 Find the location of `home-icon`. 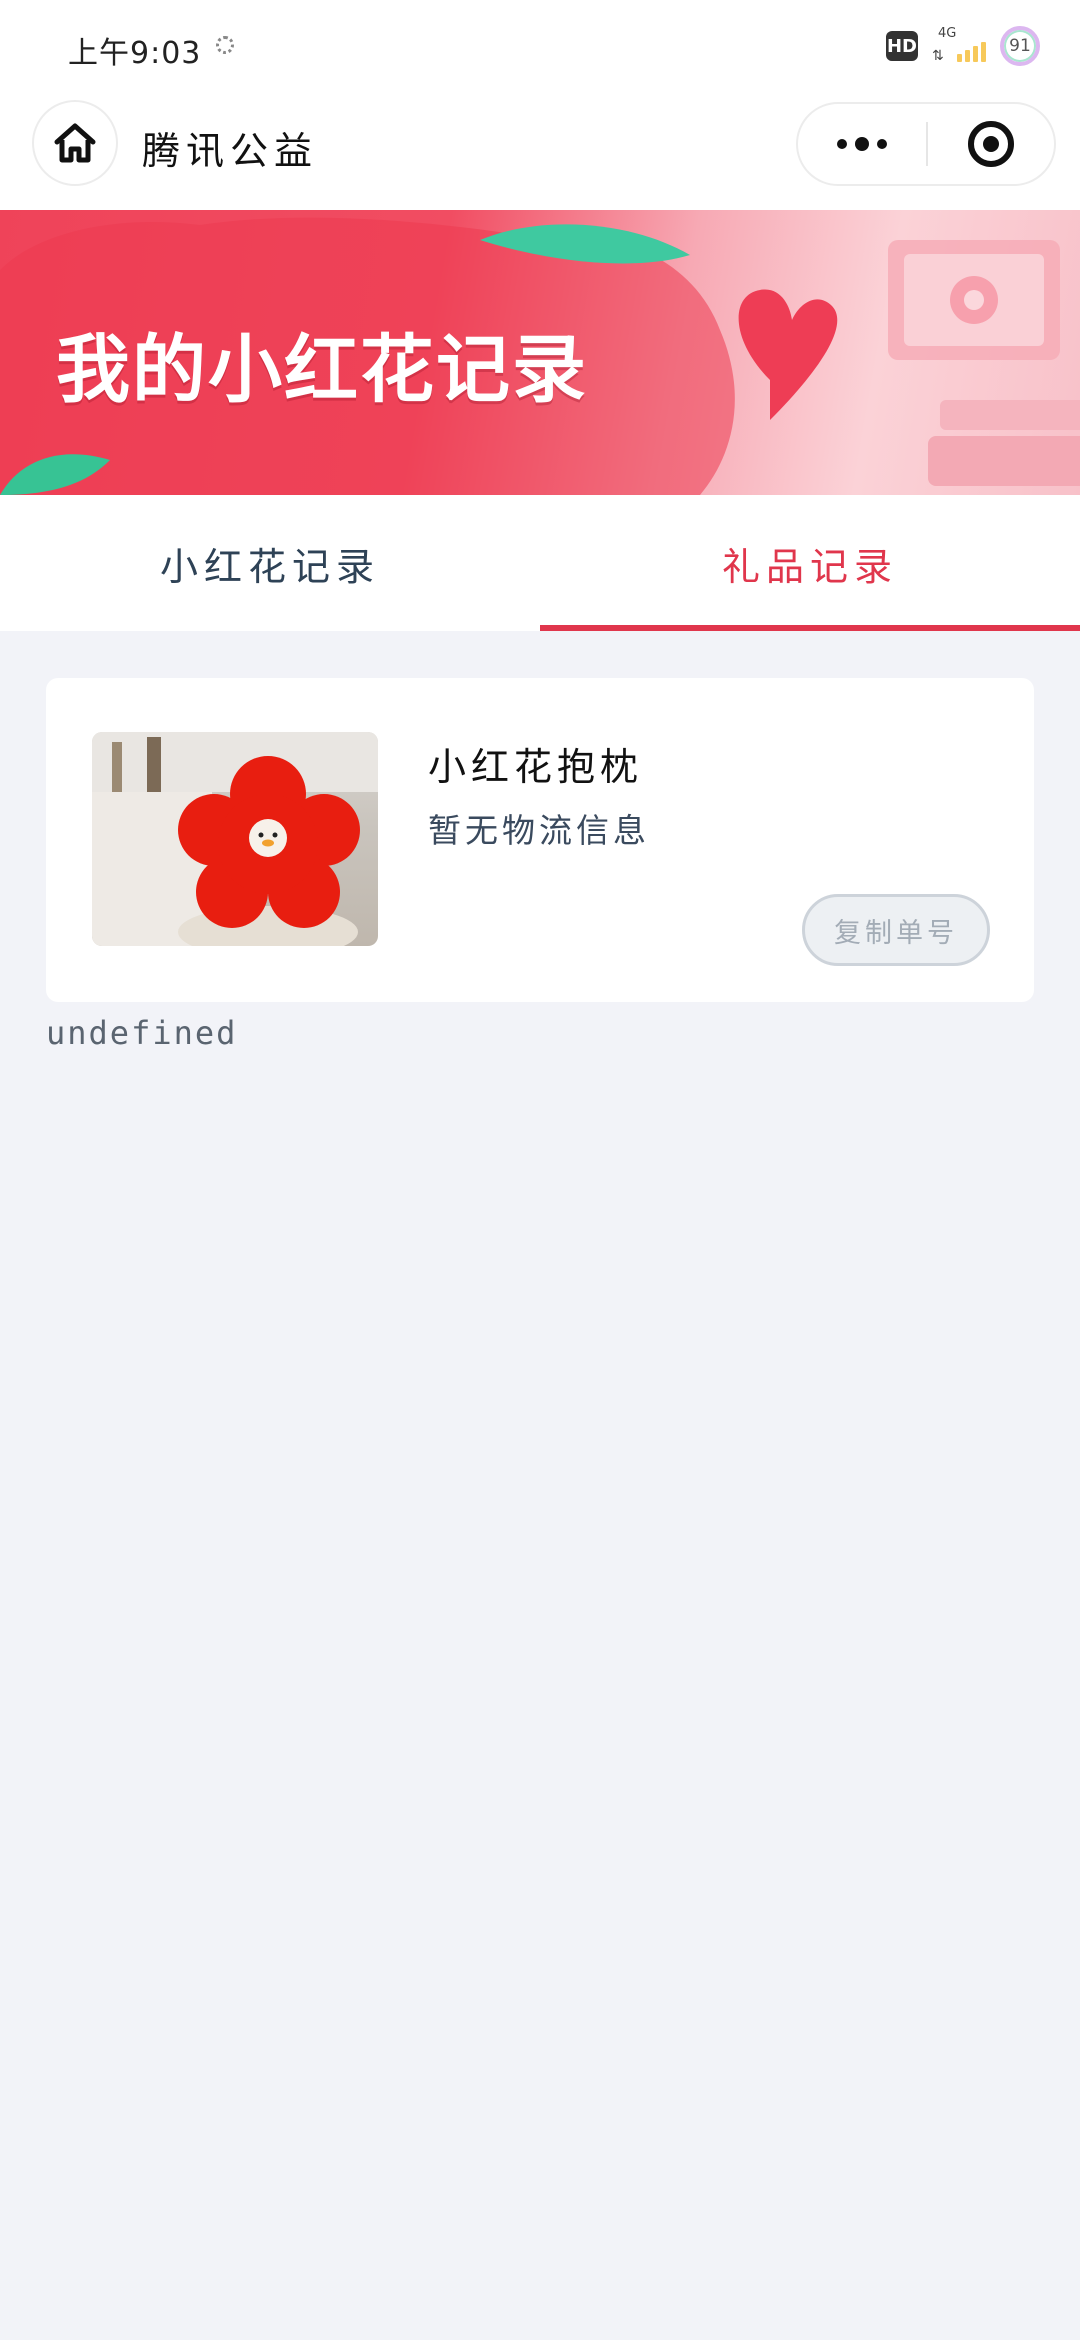

home-icon is located at coordinates (75, 143).